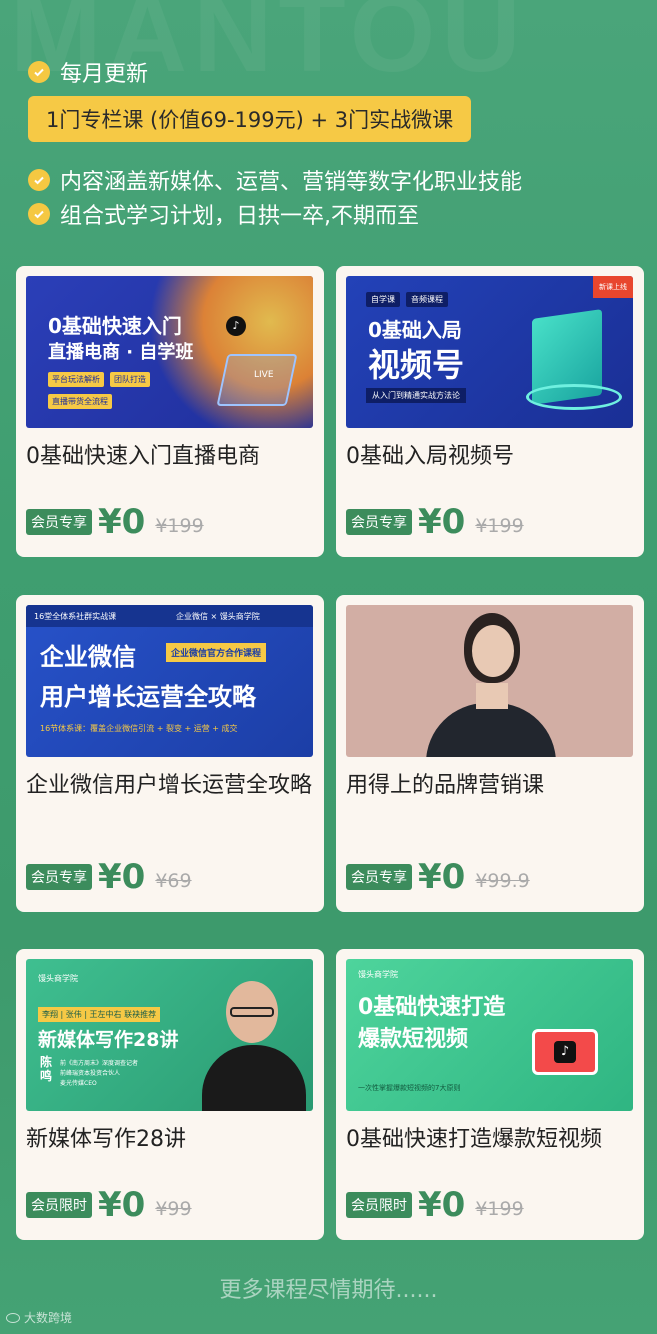 This screenshot has height=1334, width=657. Describe the element at coordinates (416, 365) in the screenshot. I see `thumb-subline: 视频号` at that location.